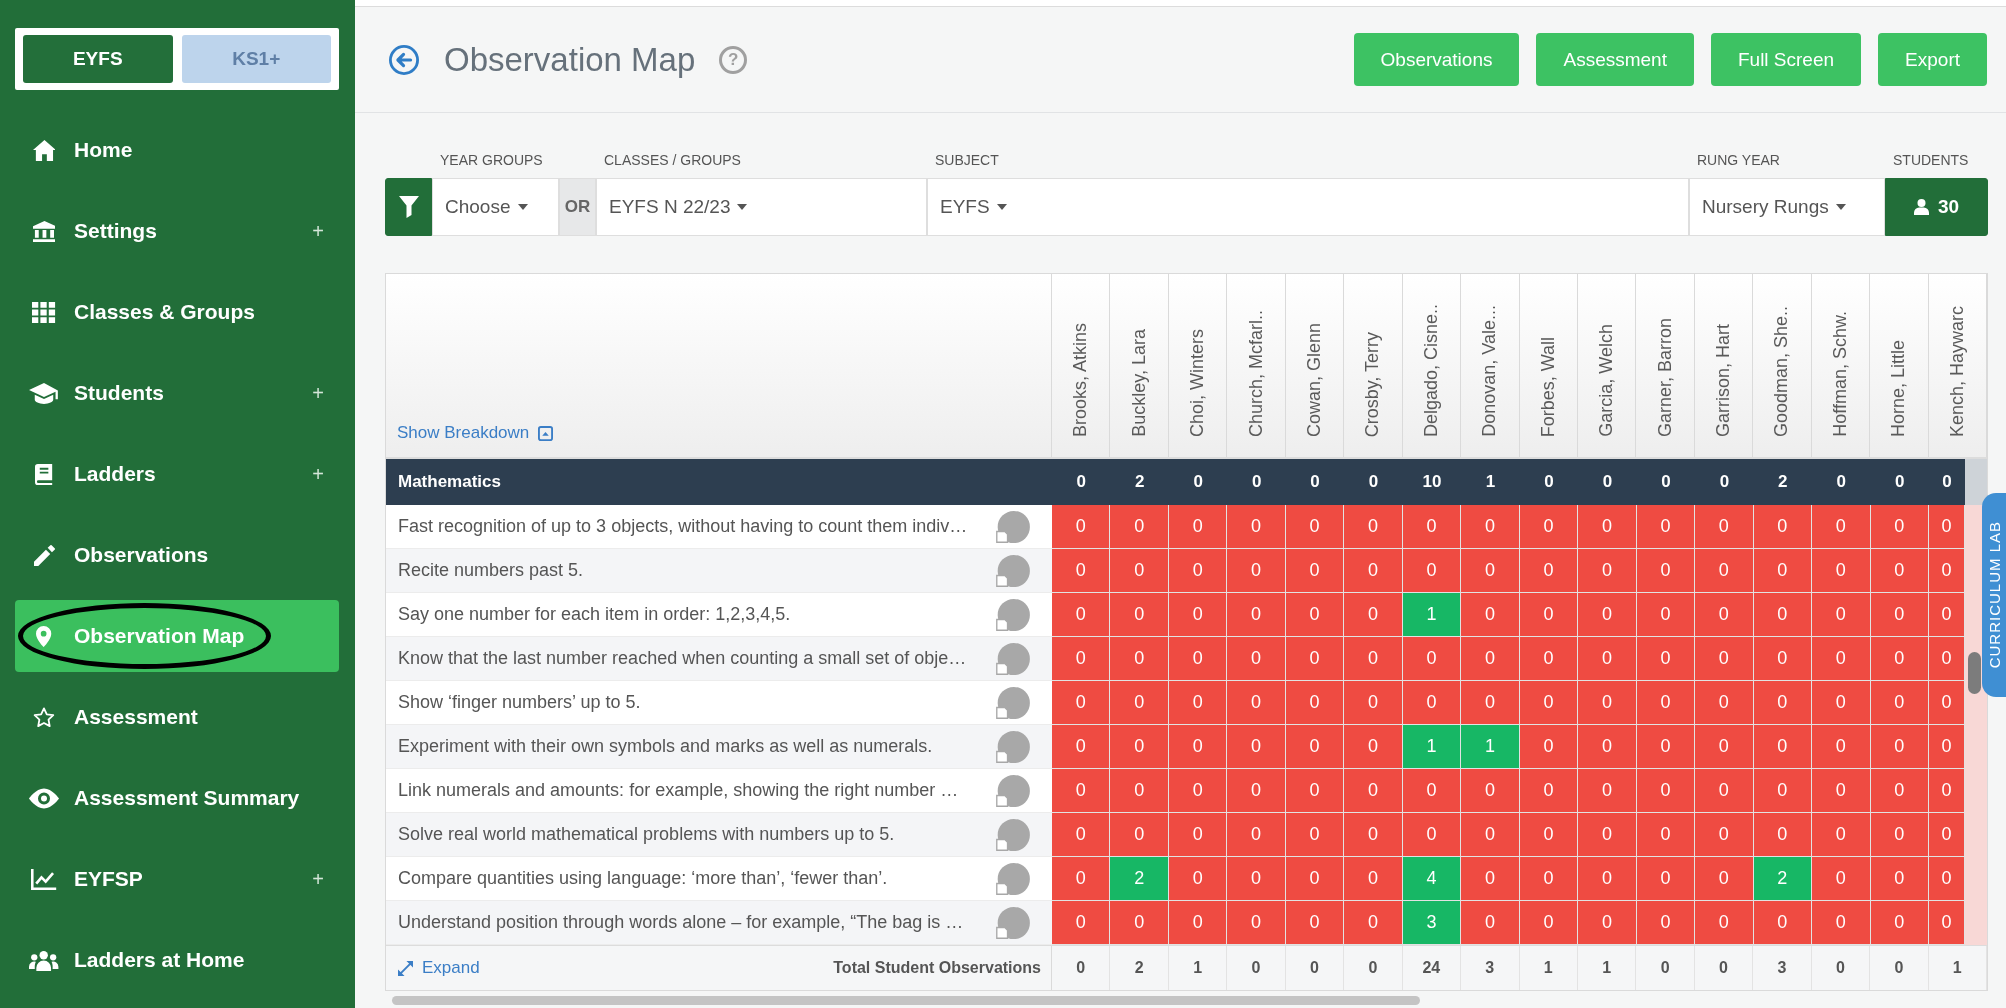 The width and height of the screenshot is (2006, 1008). Describe the element at coordinates (439, 968) in the screenshot. I see `expand-link: Expand` at that location.